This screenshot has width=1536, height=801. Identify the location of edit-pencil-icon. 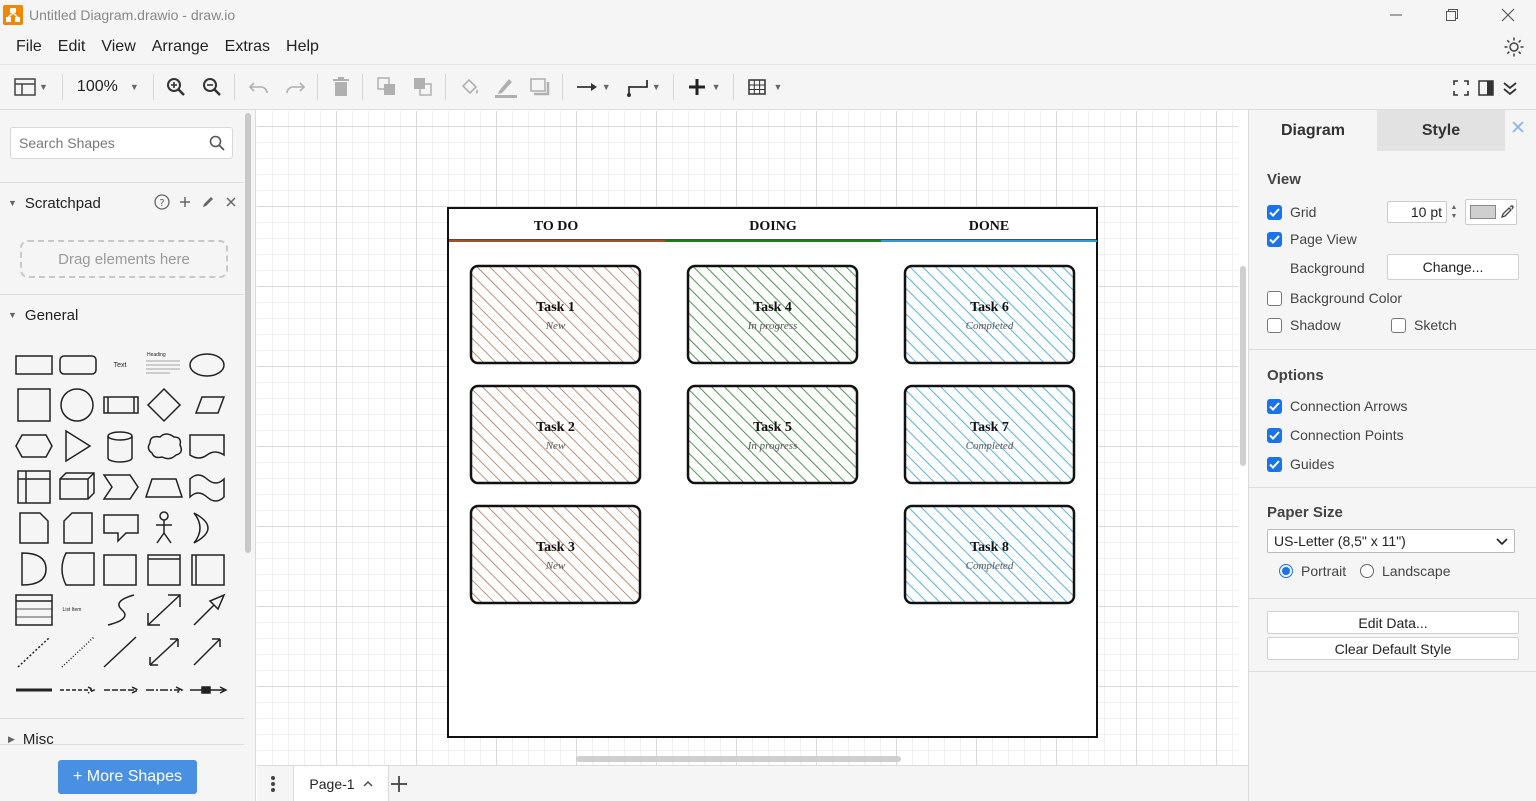
(208, 202).